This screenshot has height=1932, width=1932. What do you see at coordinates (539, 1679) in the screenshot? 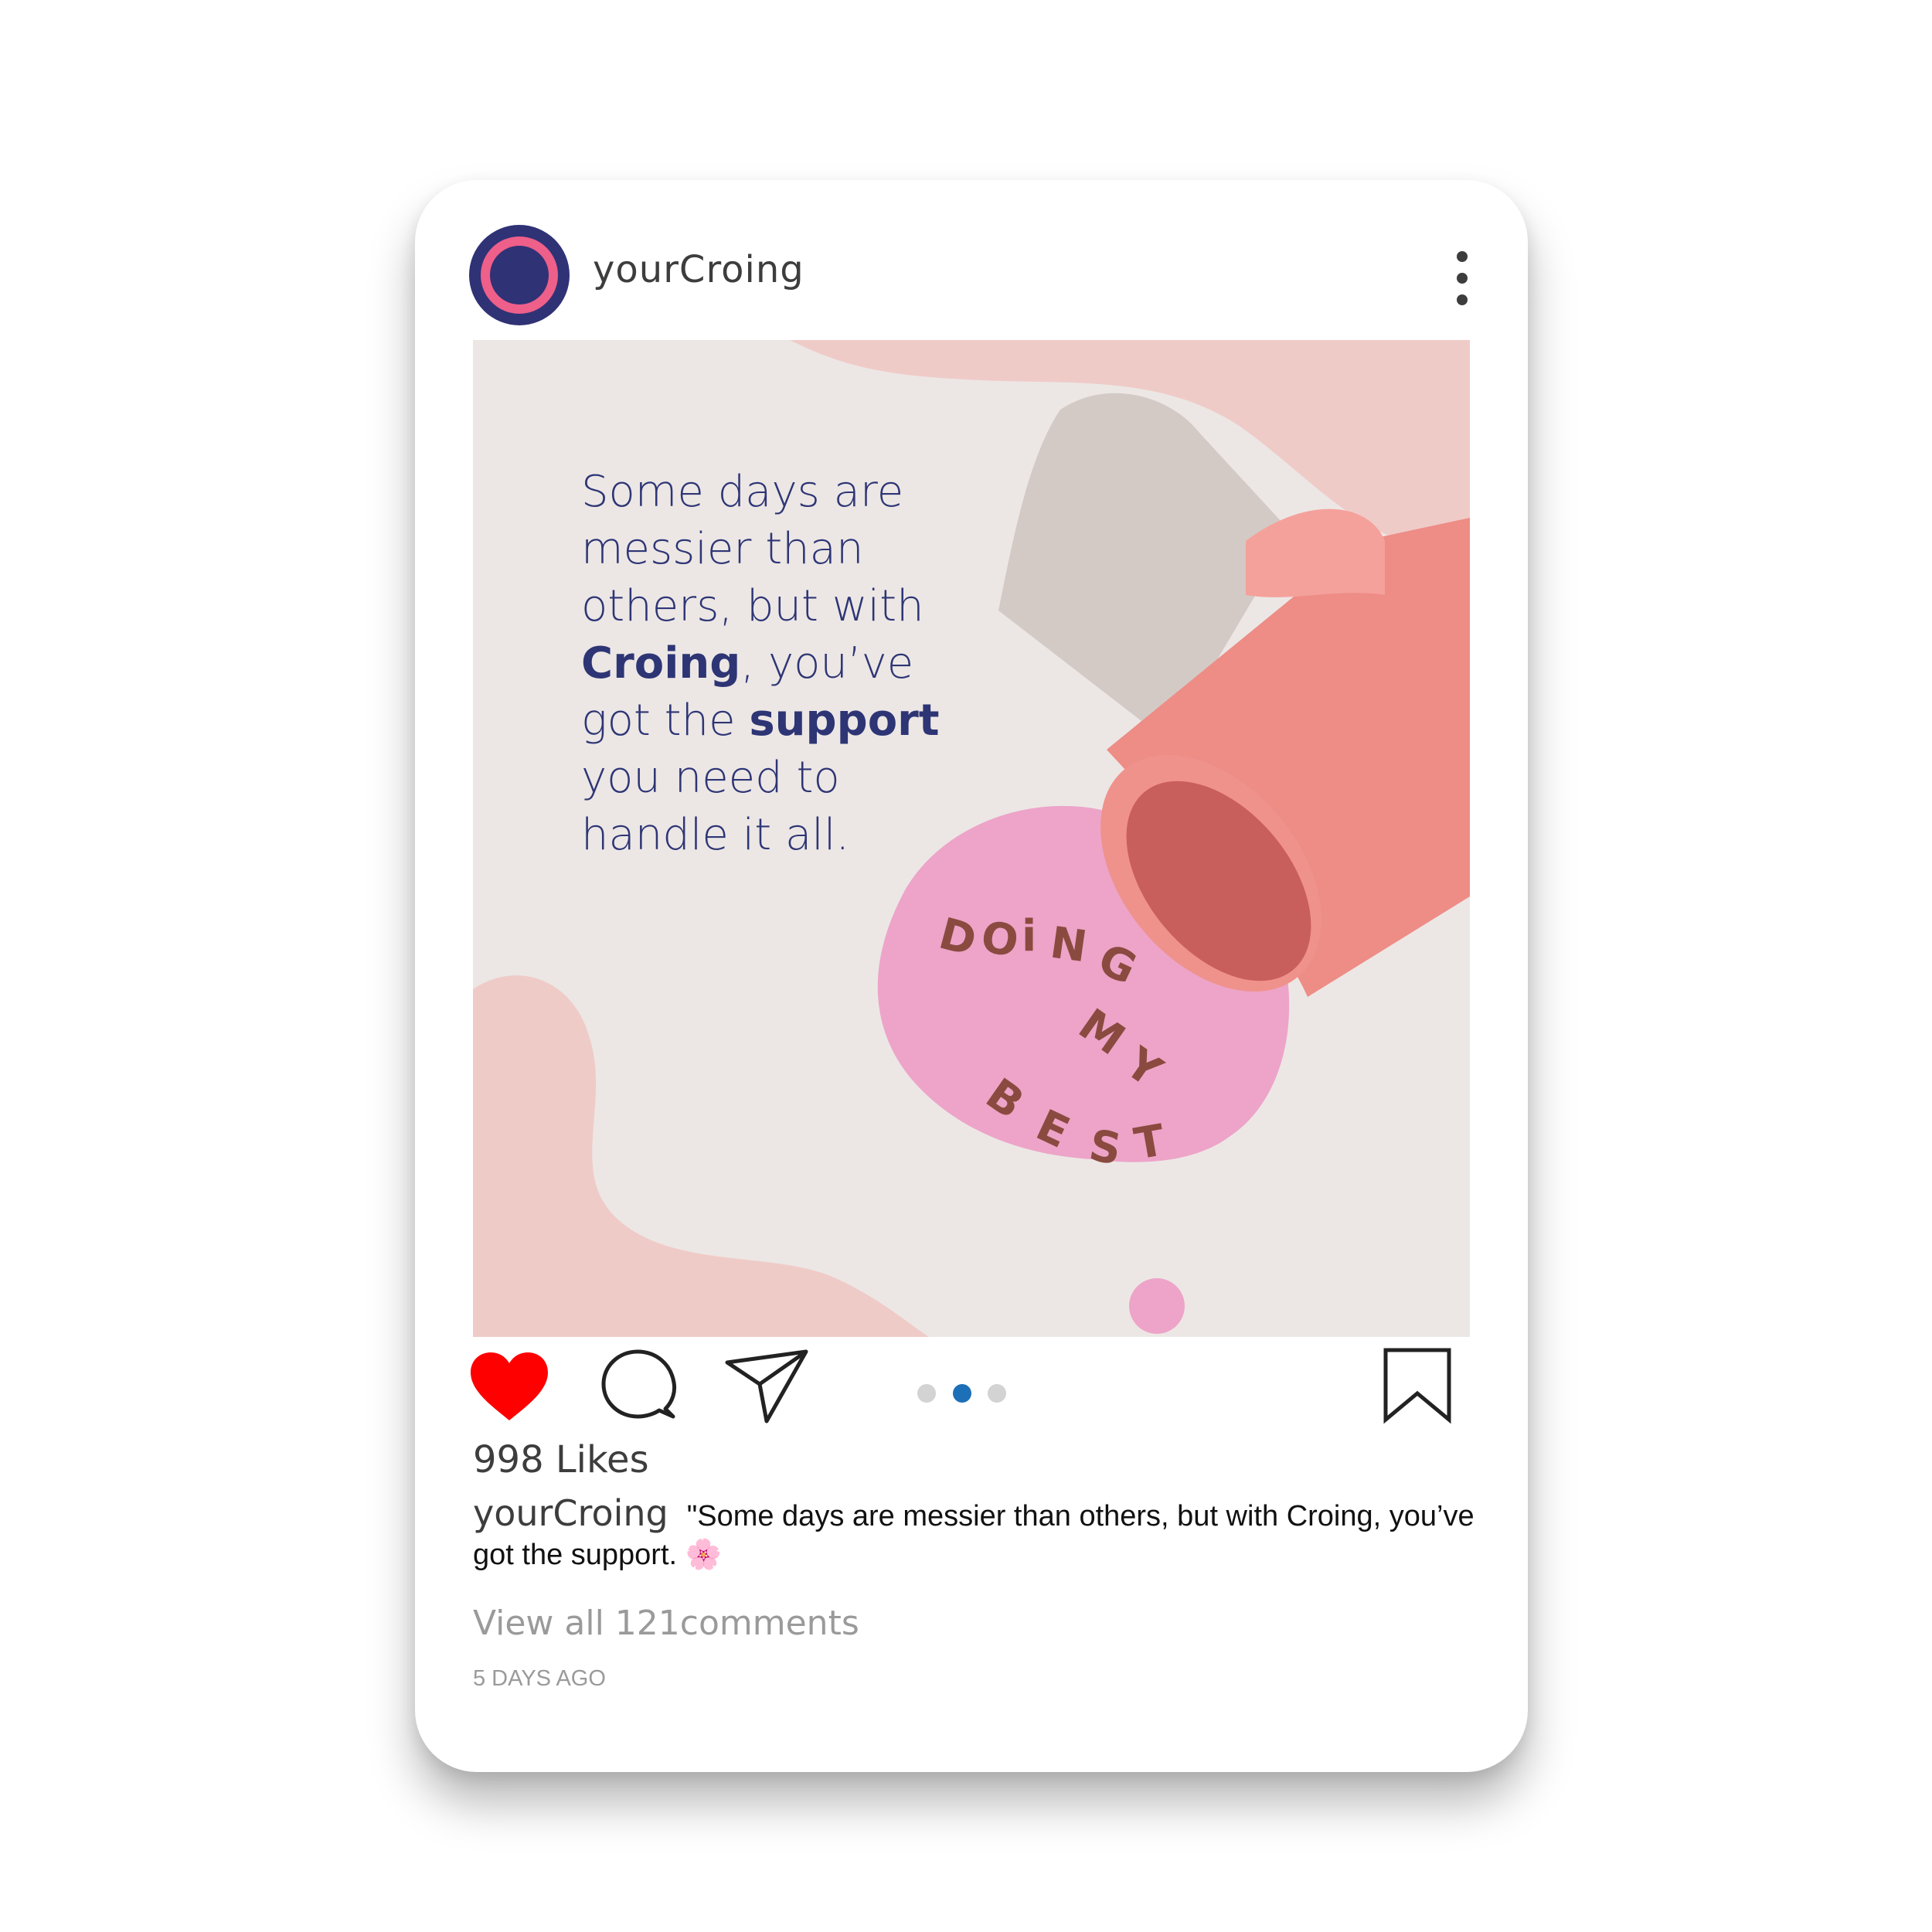
I see `post-timestamp: 5 DAYS AGO` at bounding box center [539, 1679].